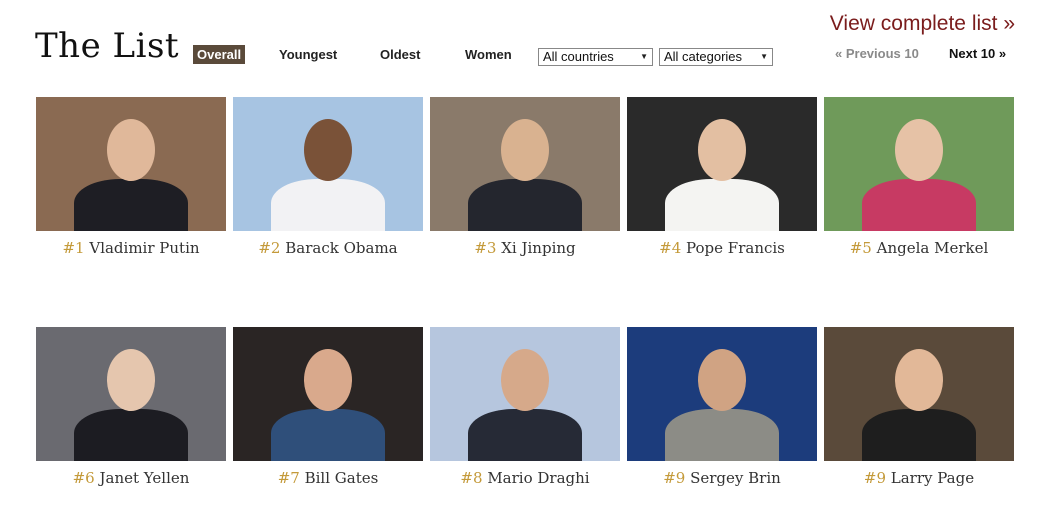 This screenshot has height=513, width=1044. I want to click on person-card: #9 Sergey Brin, so click(722, 407).